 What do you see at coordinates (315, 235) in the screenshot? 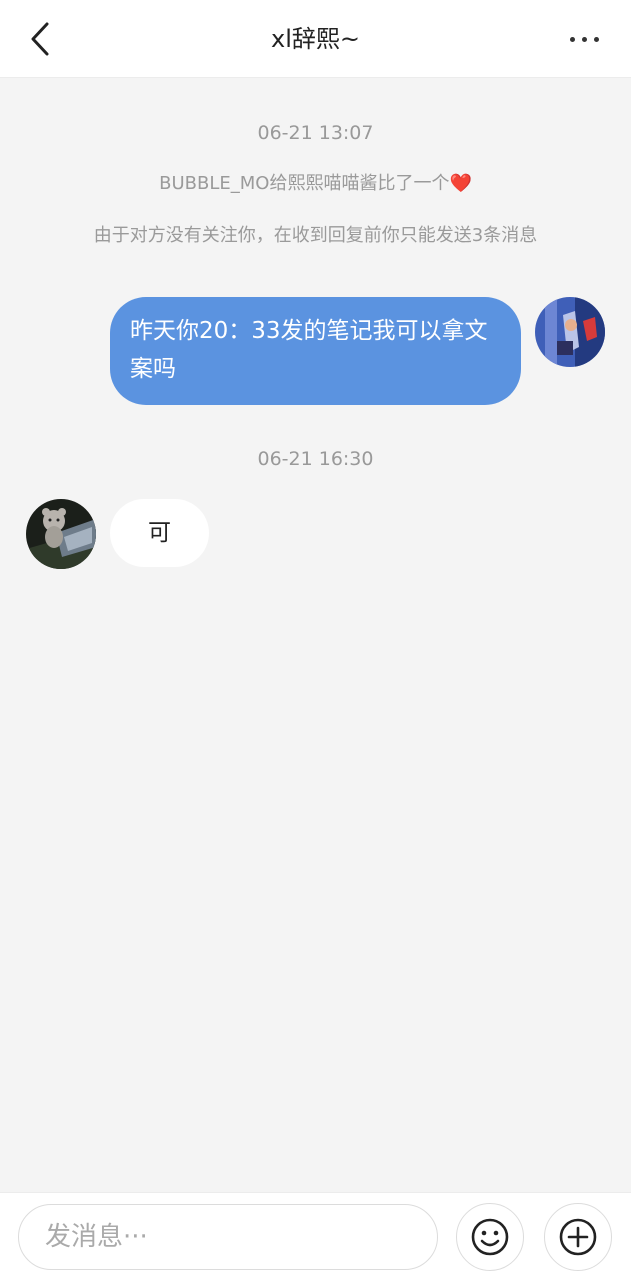
I see `system-message-limit: 由于对方没有关注你，在收到回复前你只能发送3条消息` at bounding box center [315, 235].